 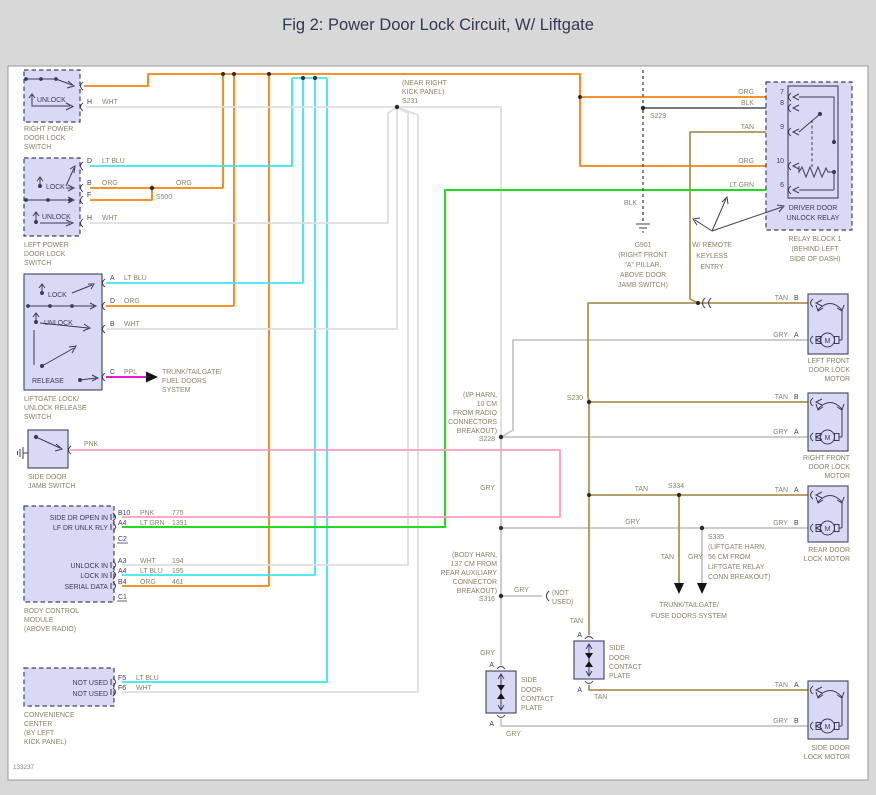 What do you see at coordinates (178, 582) in the screenshot?
I see `circuit-number: 461` at bounding box center [178, 582].